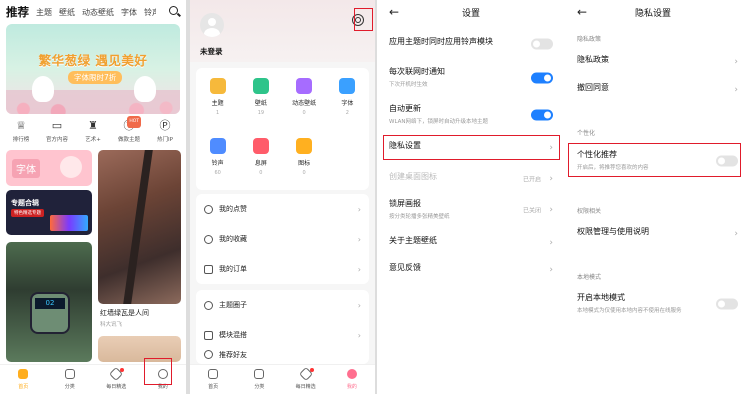 The height and width of the screenshot is (394, 750). Describe the element at coordinates (593, 59) in the screenshot. I see `setting-title: 隐私政策` at that location.